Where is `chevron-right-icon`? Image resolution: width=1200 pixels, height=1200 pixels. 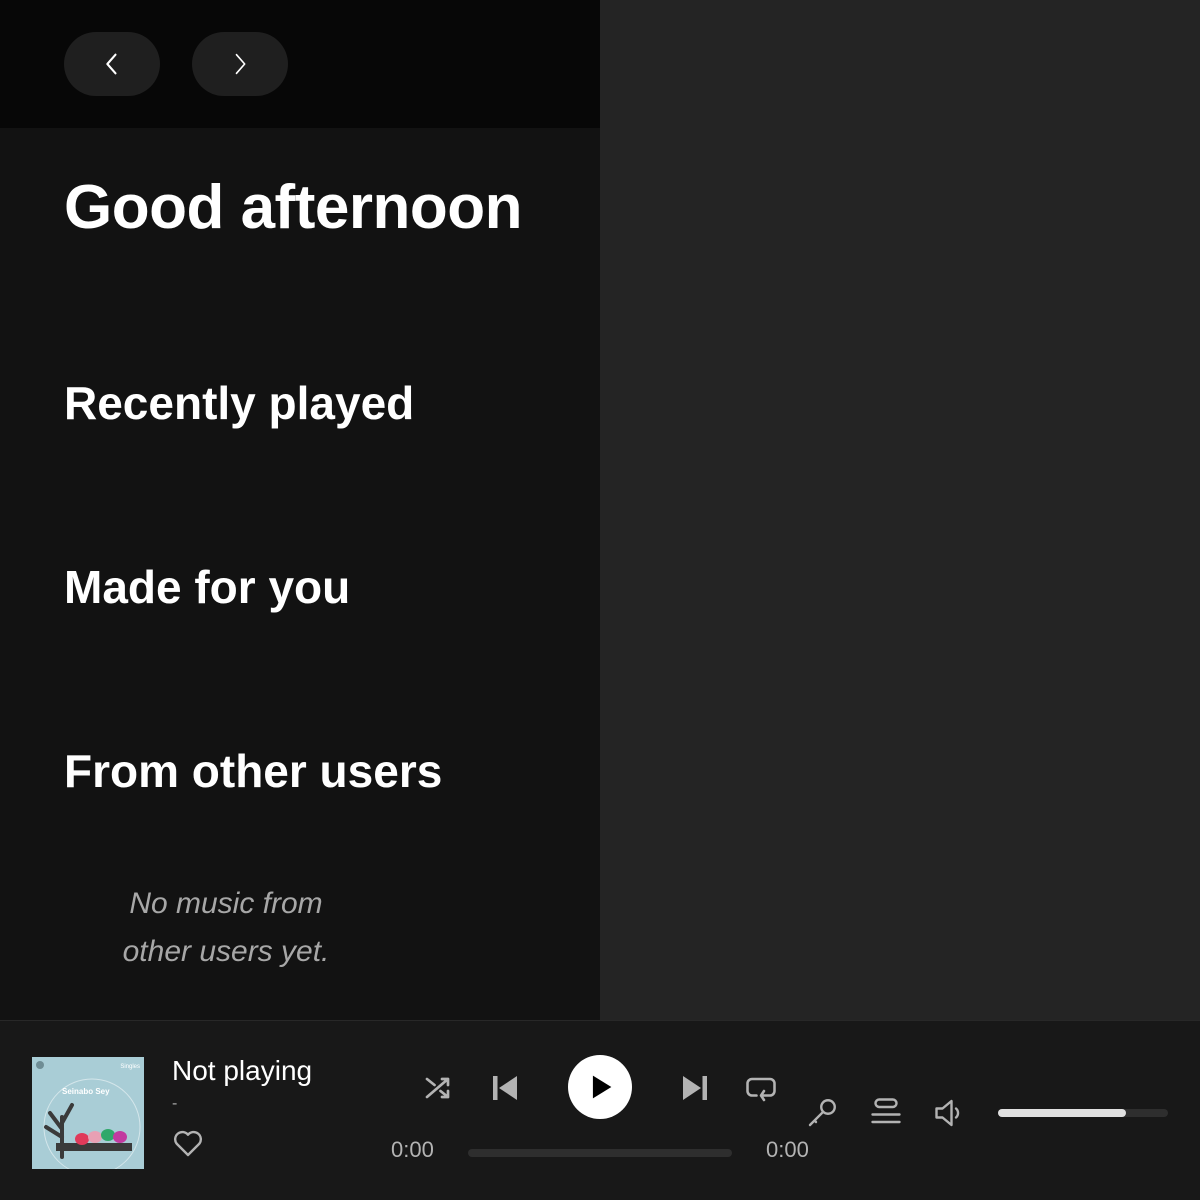
chevron-right-icon is located at coordinates (240, 64).